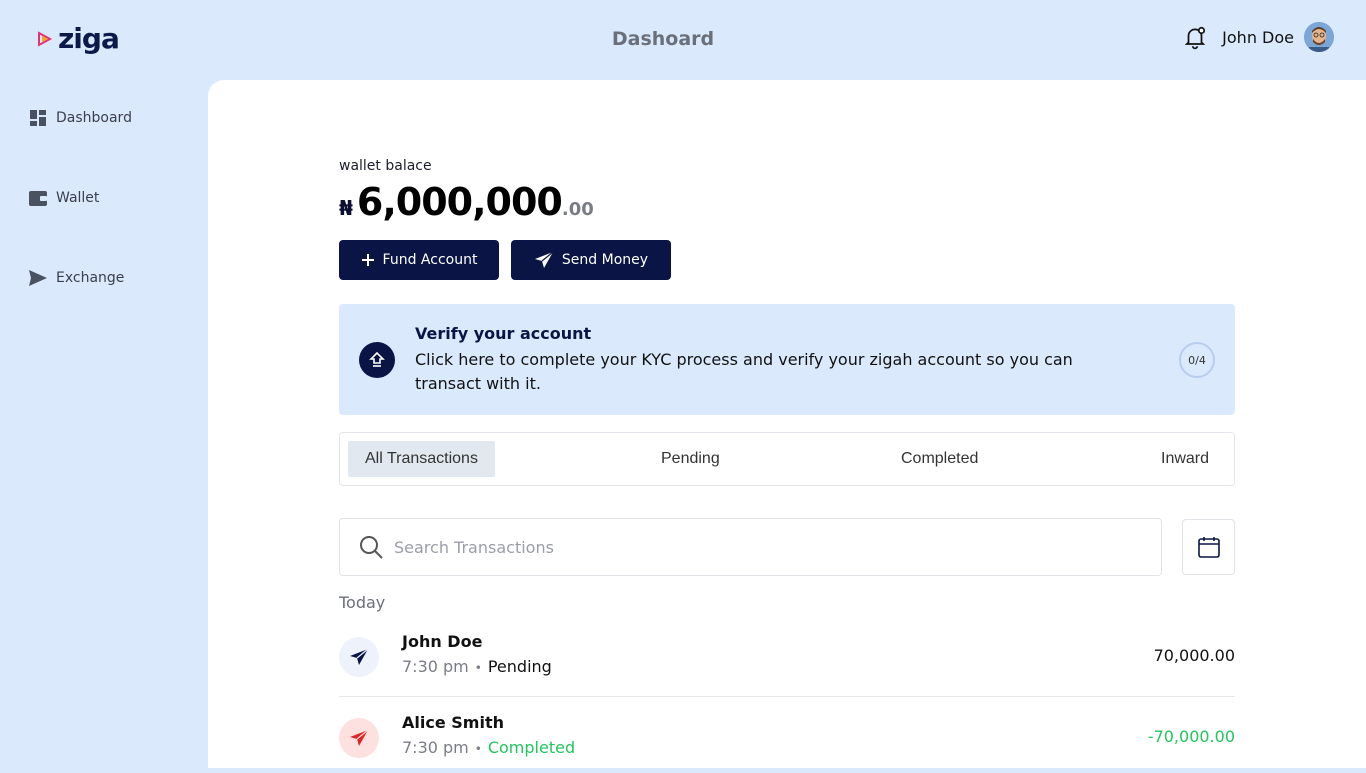  Describe the element at coordinates (346, 208) in the screenshot. I see `currency-symbol: ₦` at that location.